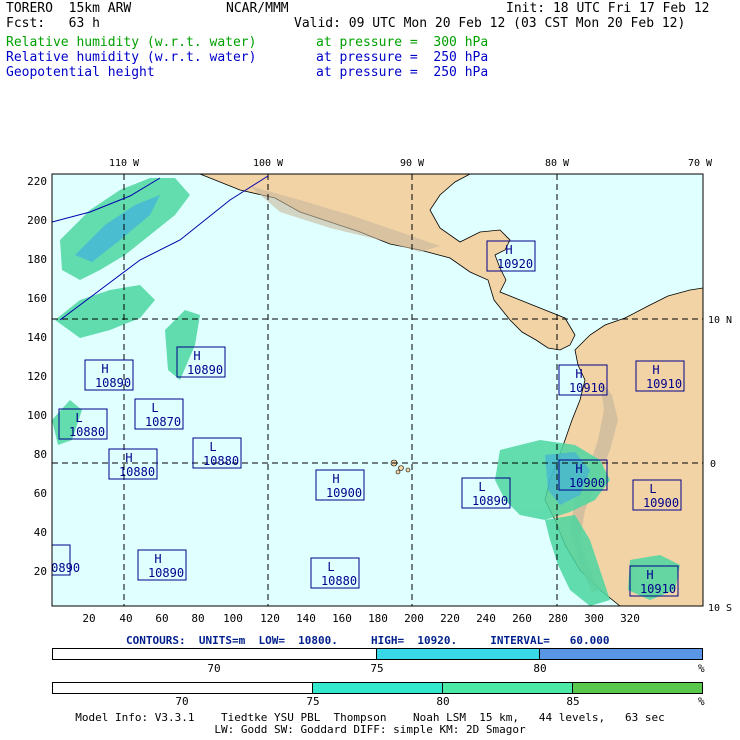 Image resolution: width=740 pixels, height=740 pixels. Describe the element at coordinates (163, 422) in the screenshot. I see `center-value: 10870` at that location.